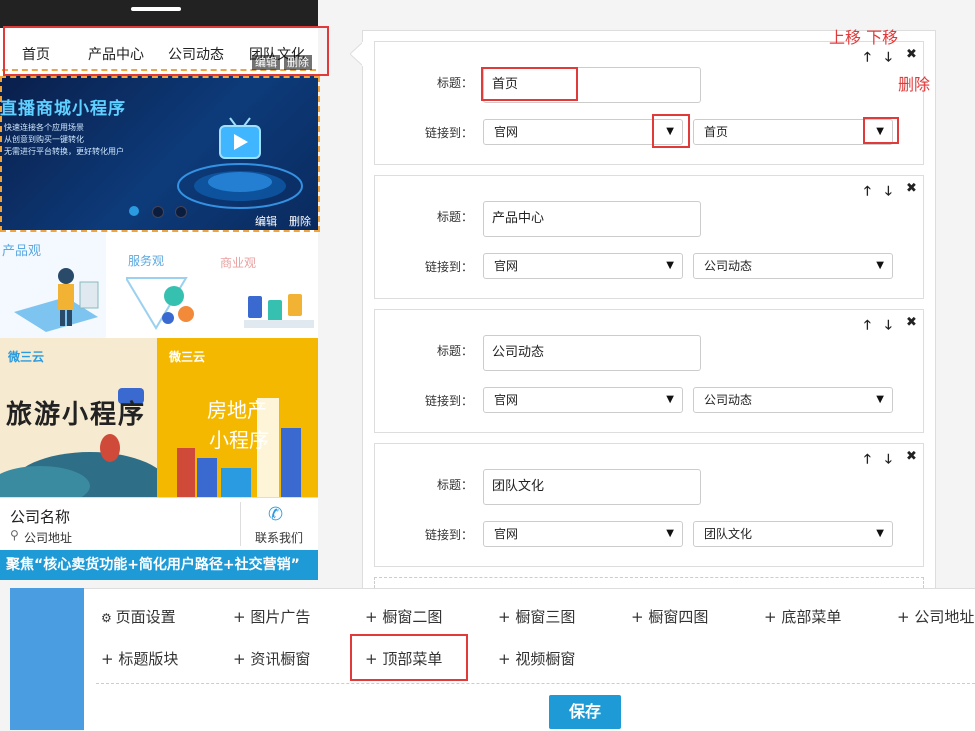 Image resolution: width=975 pixels, height=731 pixels. Describe the element at coordinates (265, 285) in the screenshot. I see `tile-business: 商业观` at that location.